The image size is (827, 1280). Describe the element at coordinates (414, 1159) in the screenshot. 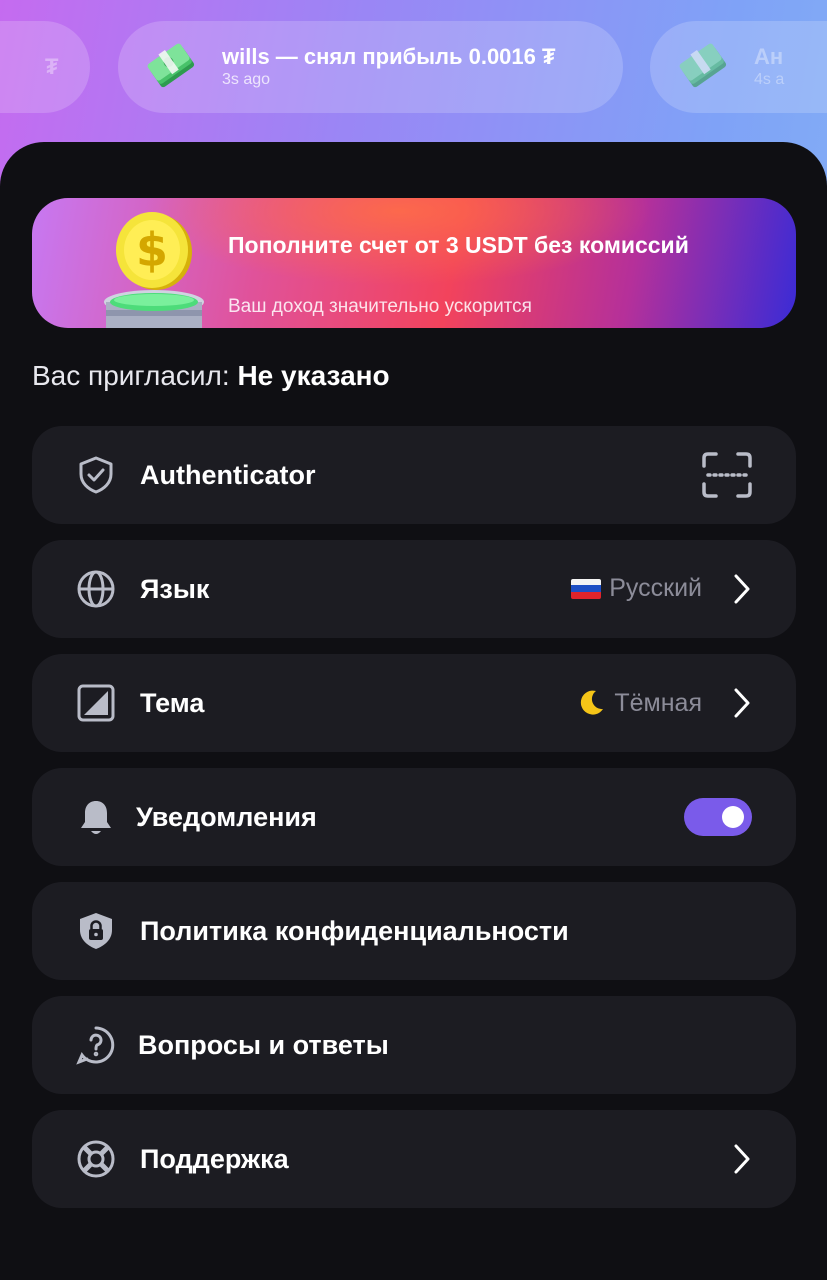

I see `settings-row-support: Поддержка` at that location.